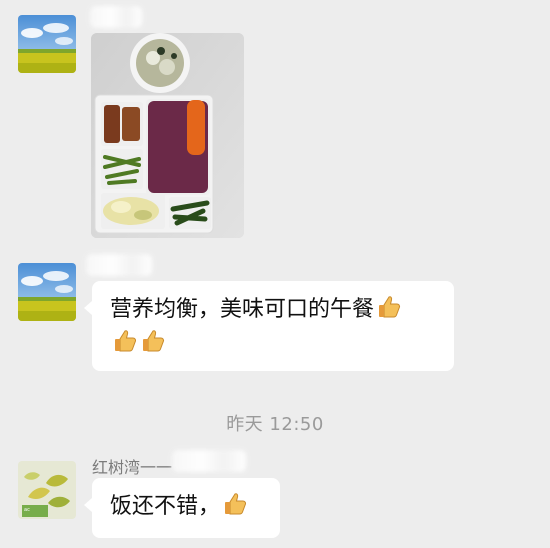 The width and height of the screenshot is (550, 548). What do you see at coordinates (165, 506) in the screenshot?
I see `message-text: 饭还不错，` at bounding box center [165, 506].